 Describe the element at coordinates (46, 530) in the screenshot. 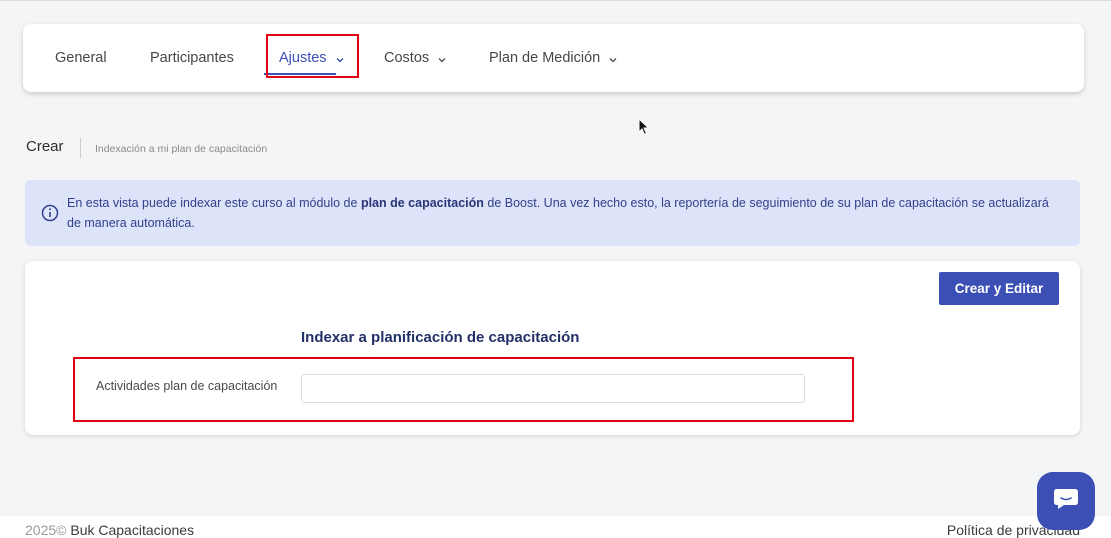

I see `footer-year: 2025©` at that location.